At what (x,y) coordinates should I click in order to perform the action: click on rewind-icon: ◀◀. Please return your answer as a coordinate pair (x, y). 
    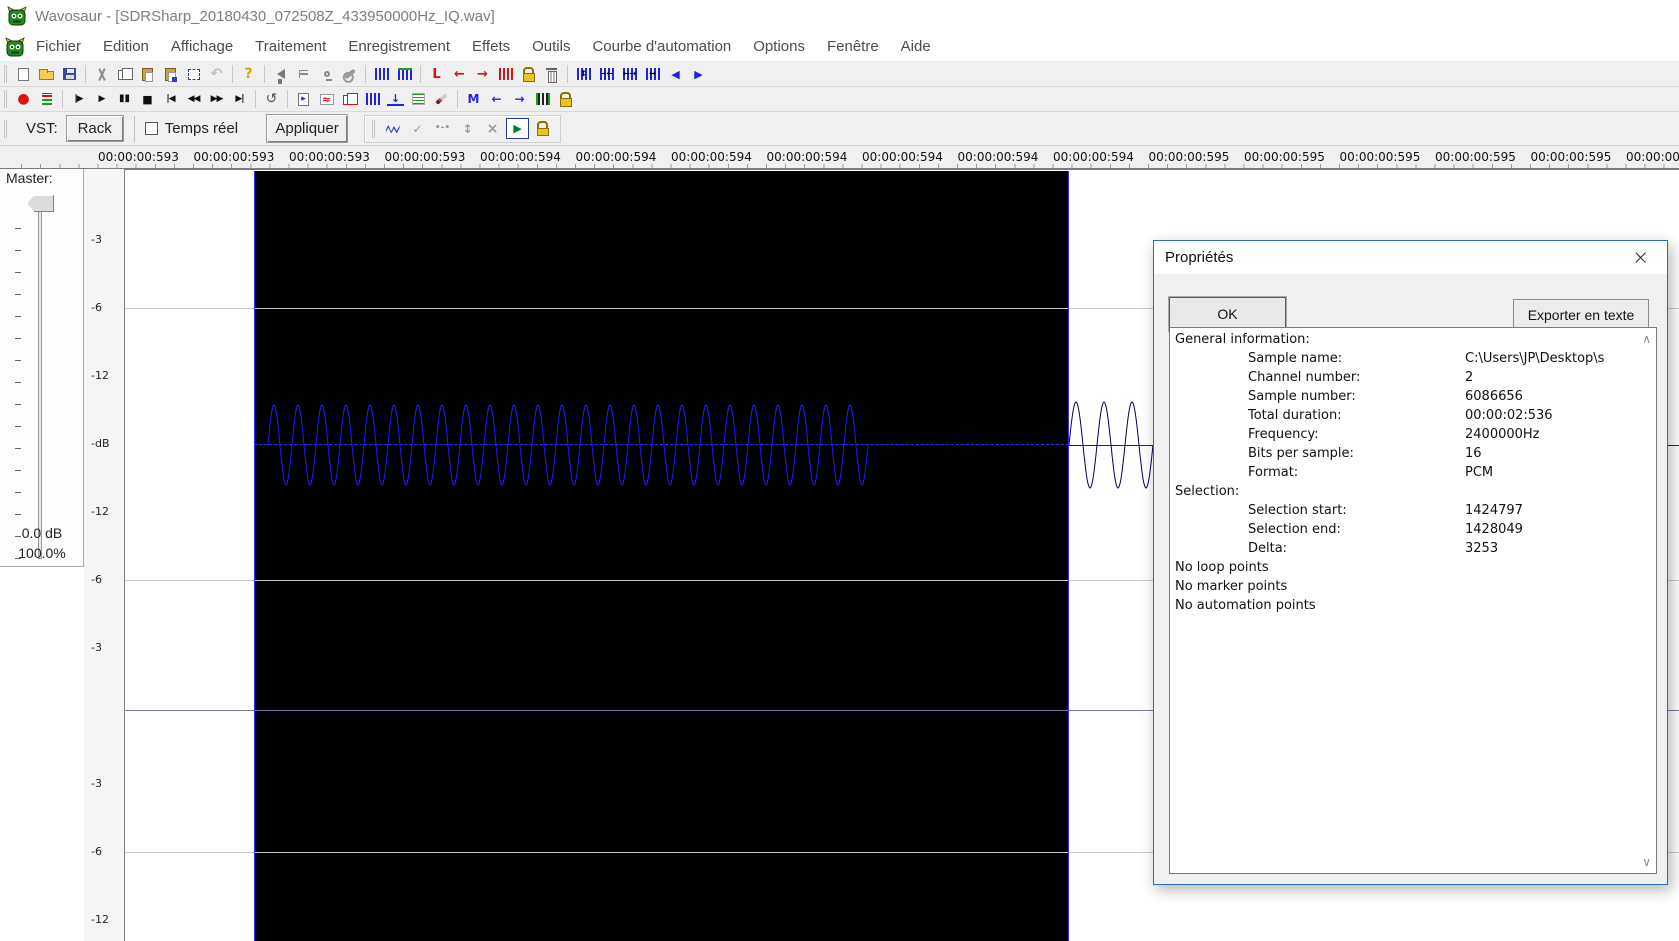
    Looking at the image, I should click on (194, 98).